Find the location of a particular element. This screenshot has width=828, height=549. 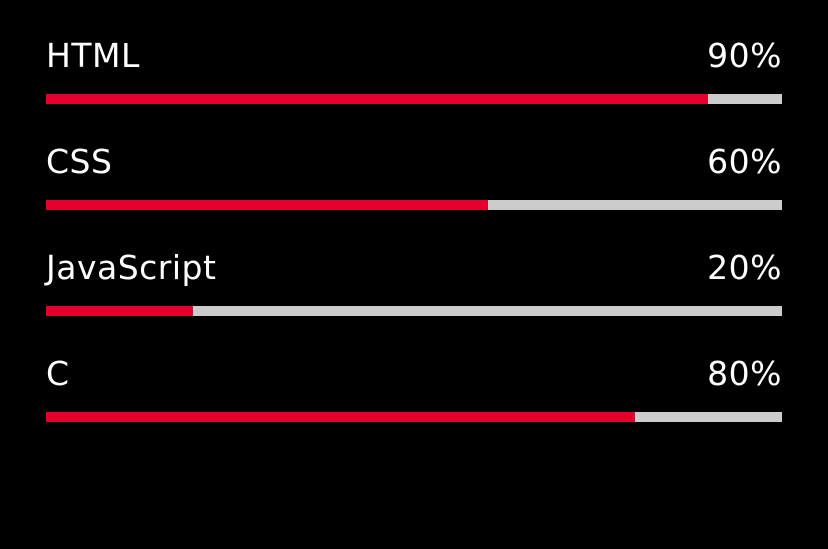

skill-percent: 20% is located at coordinates (744, 267).